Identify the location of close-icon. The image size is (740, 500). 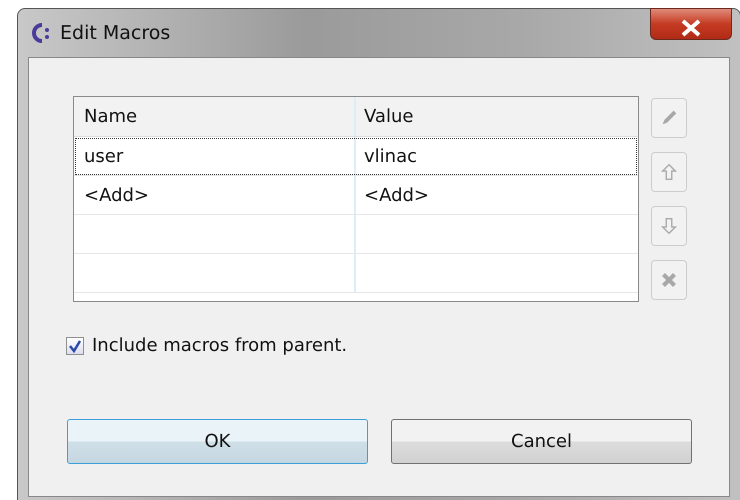
(691, 27).